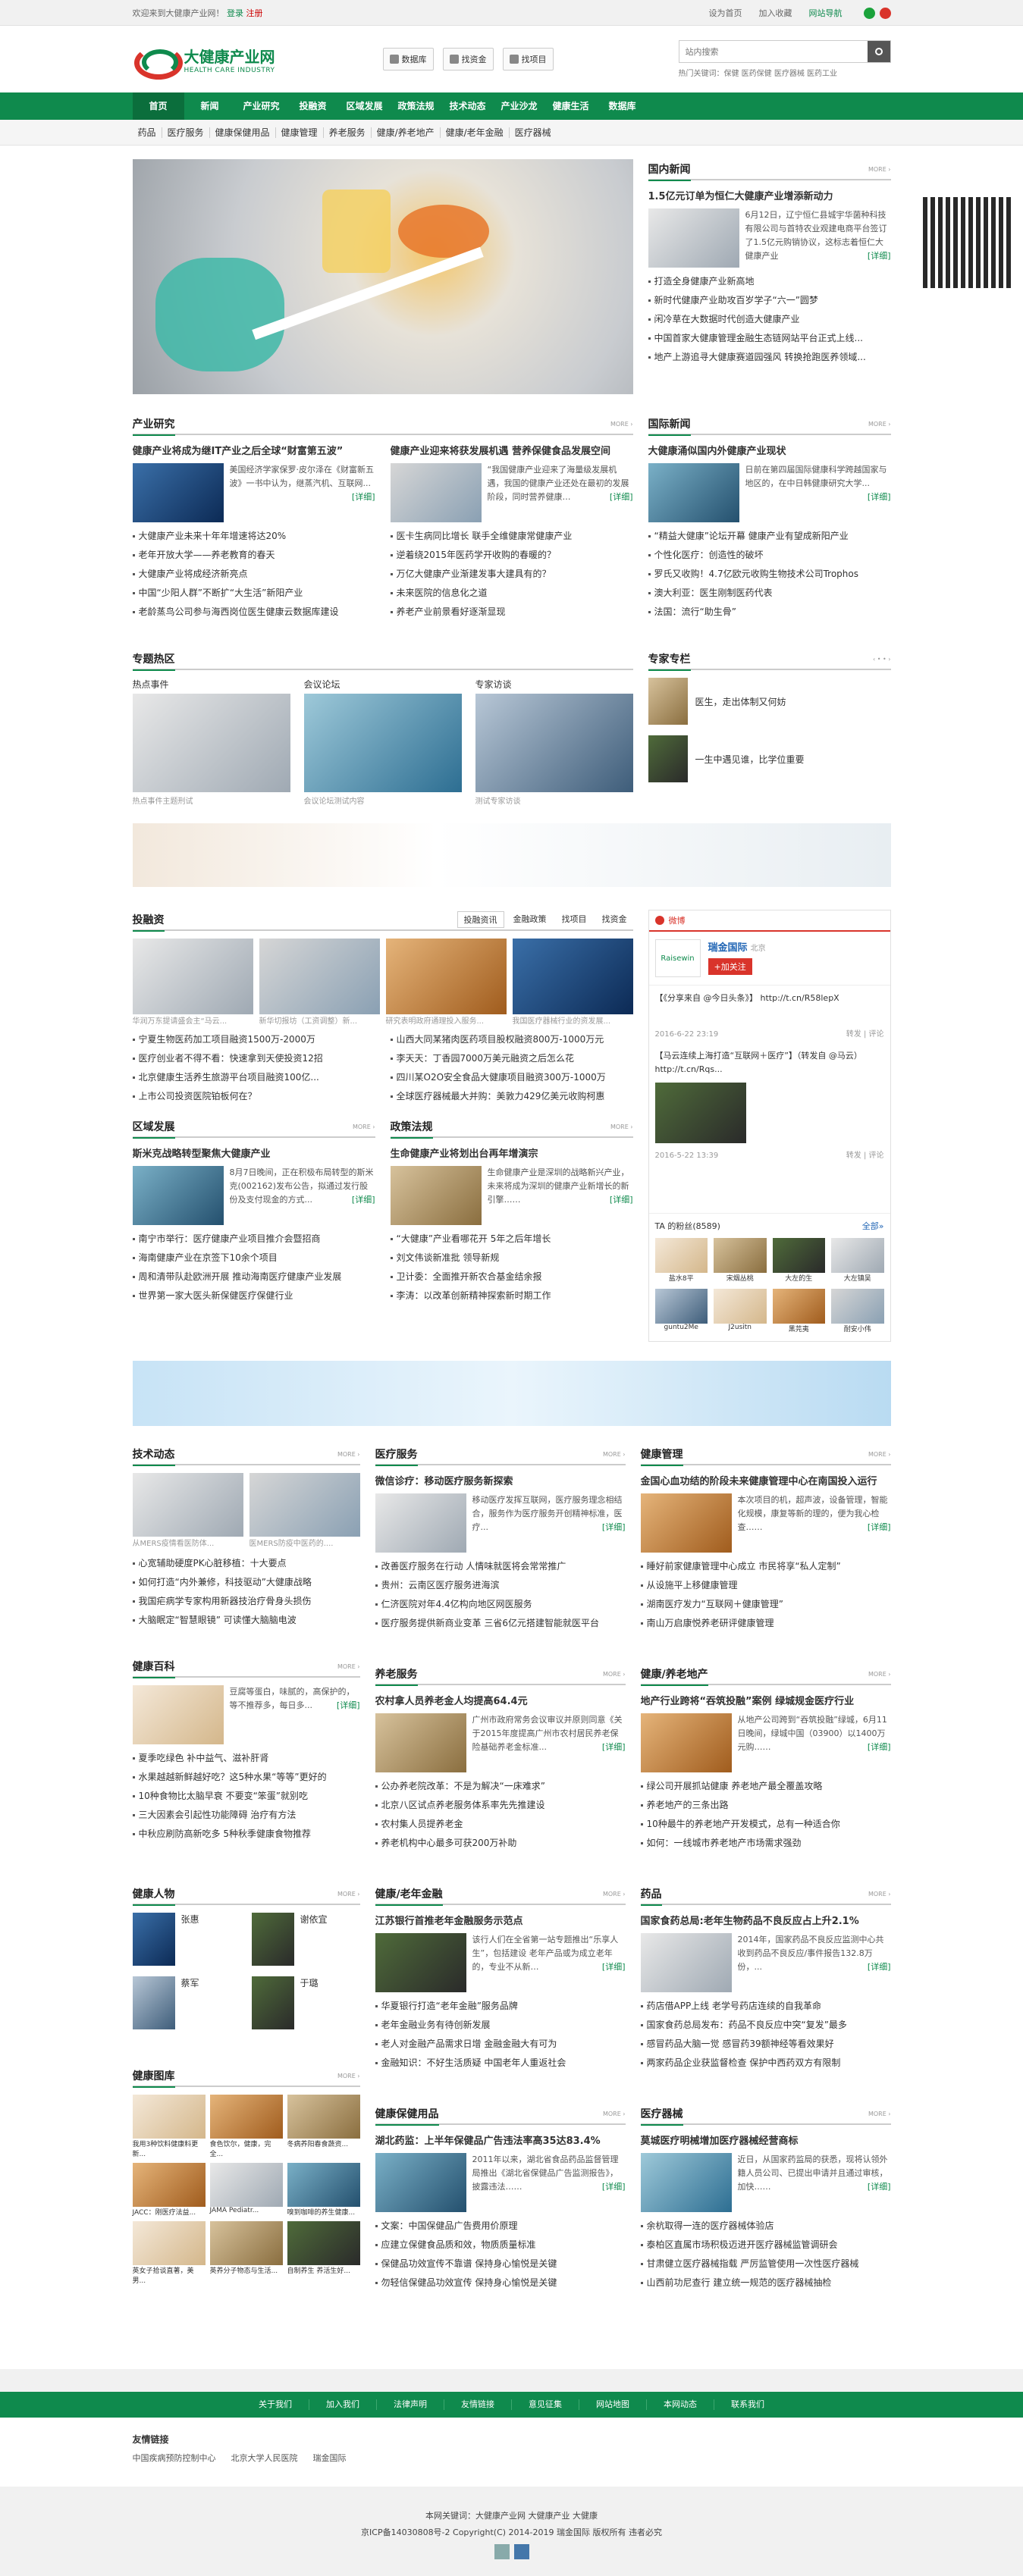 Image resolution: width=1023 pixels, height=2576 pixels. Describe the element at coordinates (571, 106) in the screenshot. I see `nav-life: 健康生活` at that location.